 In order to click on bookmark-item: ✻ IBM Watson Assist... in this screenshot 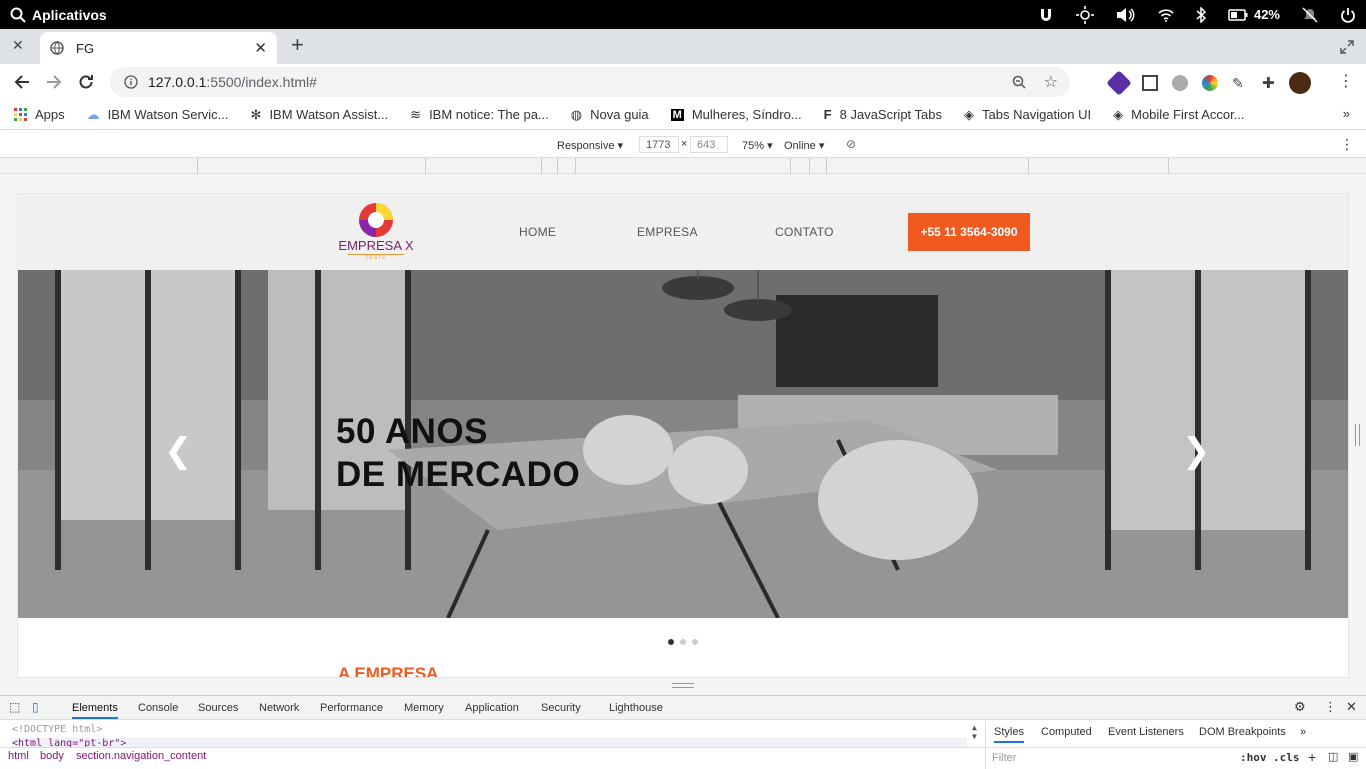, I will do `click(320, 115)`.